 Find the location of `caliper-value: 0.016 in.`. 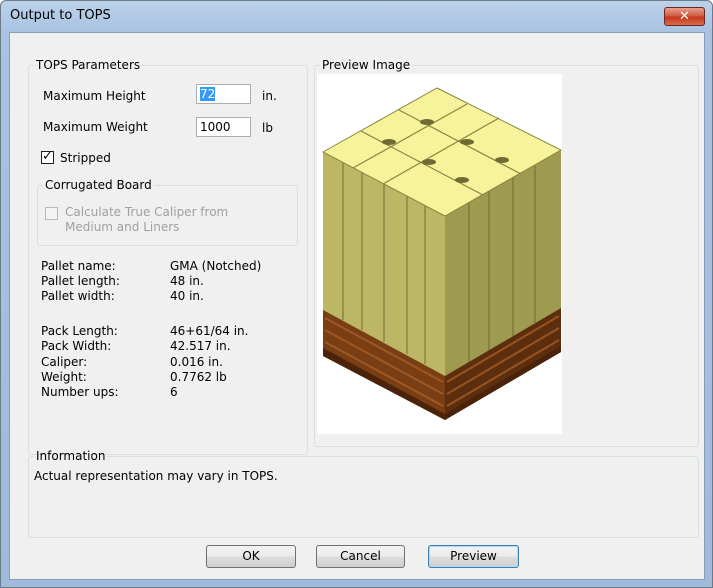

caliper-value: 0.016 in. is located at coordinates (196, 362).